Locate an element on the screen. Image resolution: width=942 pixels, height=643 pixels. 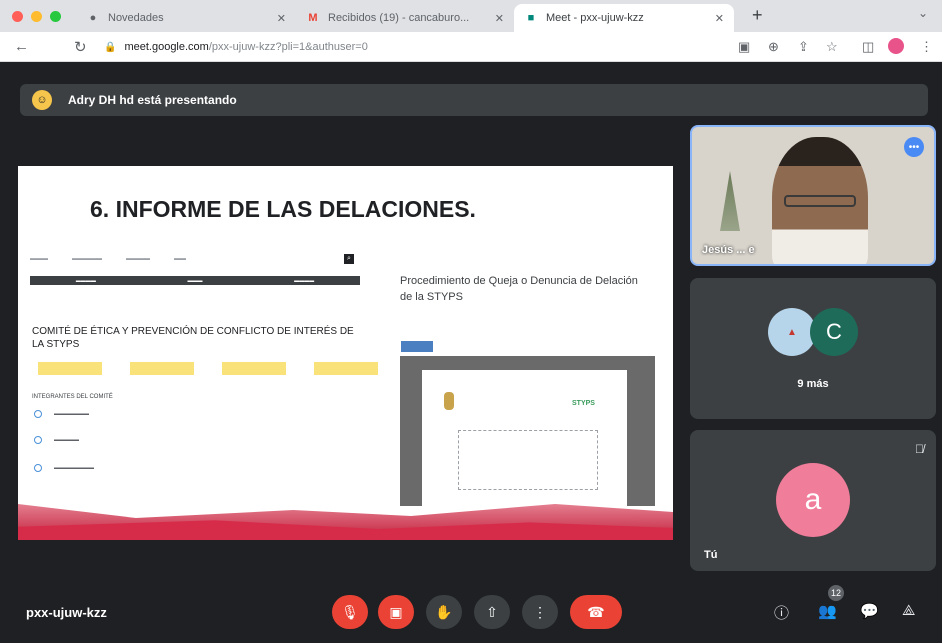
tab-meet: ■ Meet - pxx-ujuw-kzz ✕ is located at coordinates (624, 18).